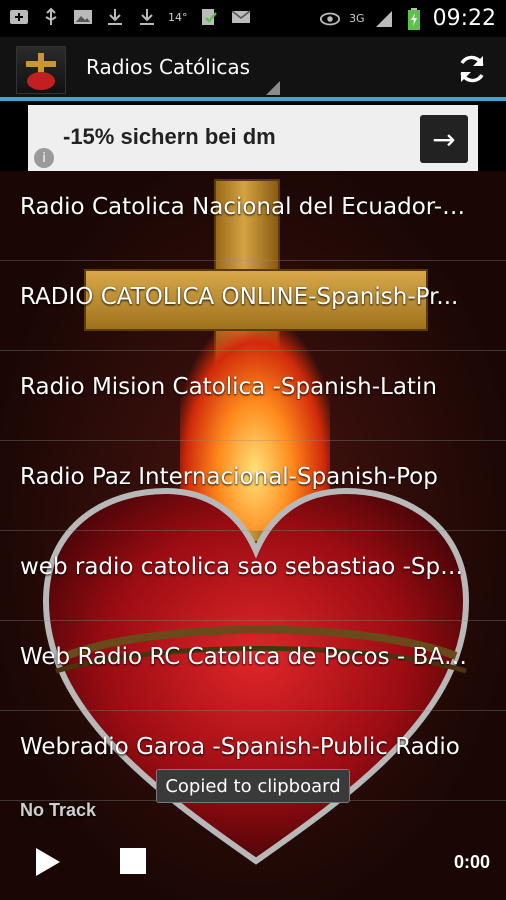 The width and height of the screenshot is (506, 900). Describe the element at coordinates (471, 862) in the screenshot. I see `elapsed-time: 0:00` at that location.